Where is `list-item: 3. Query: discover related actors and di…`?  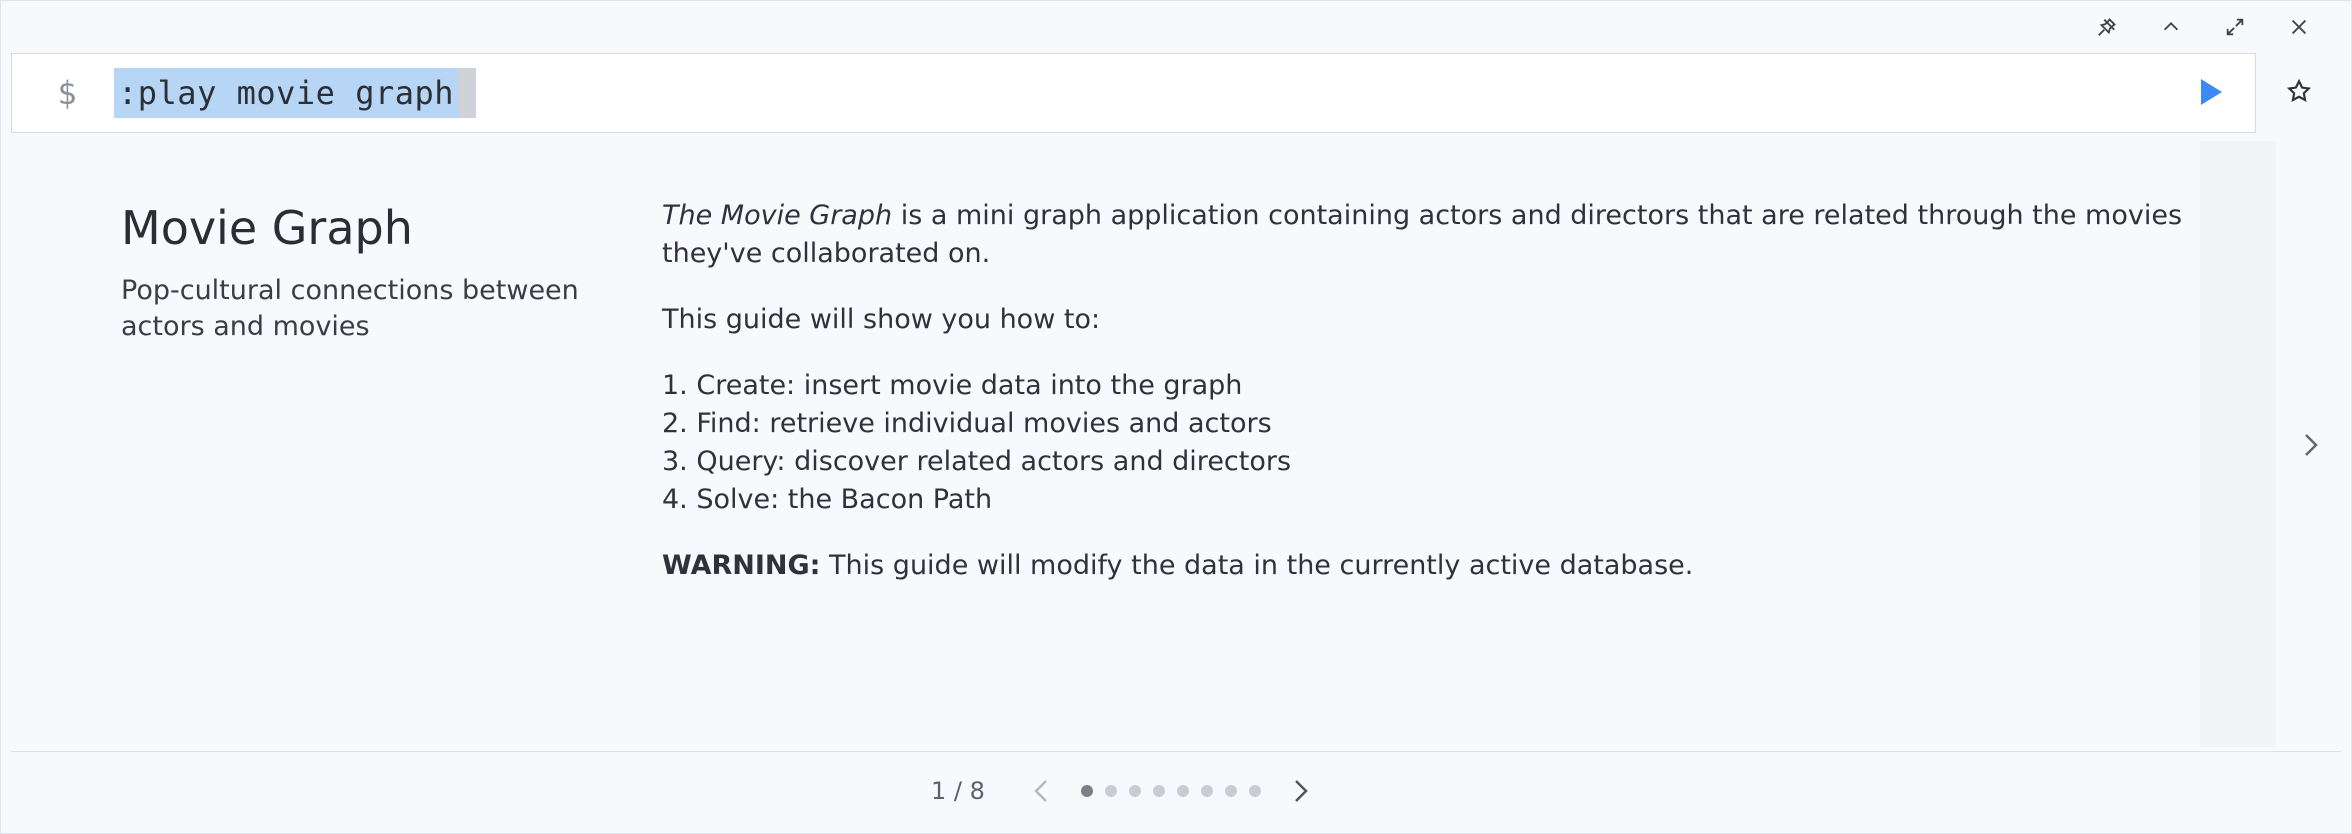
list-item: 3. Query: discover related actors and di… is located at coordinates (977, 461).